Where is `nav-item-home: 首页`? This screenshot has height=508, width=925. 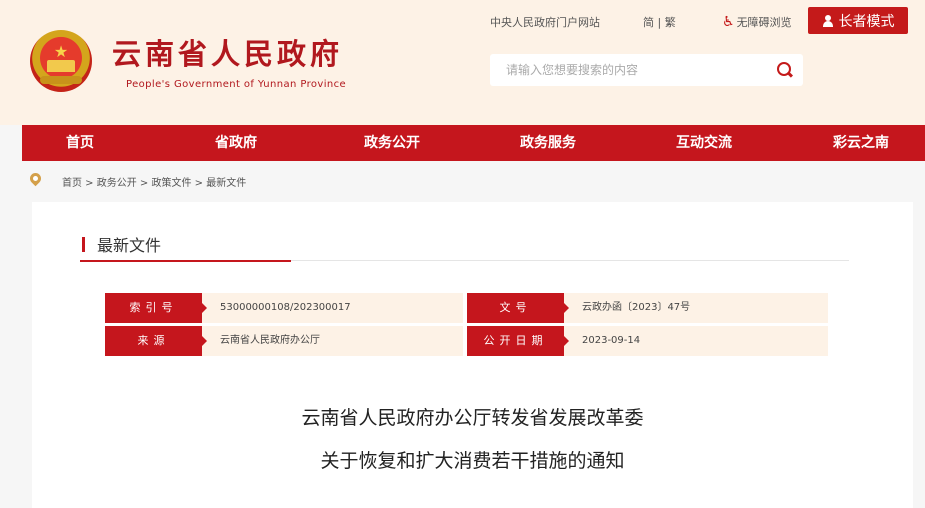 nav-item-home: 首页 is located at coordinates (80, 143).